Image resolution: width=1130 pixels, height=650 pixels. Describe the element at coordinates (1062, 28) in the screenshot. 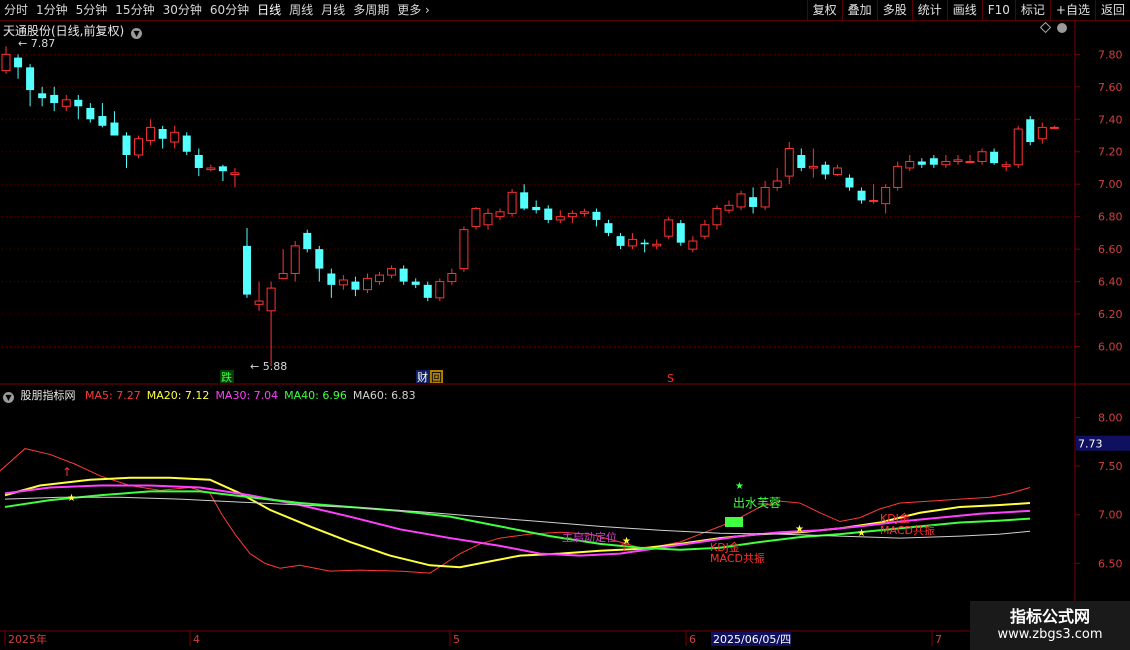

I see `settings-icon` at that location.